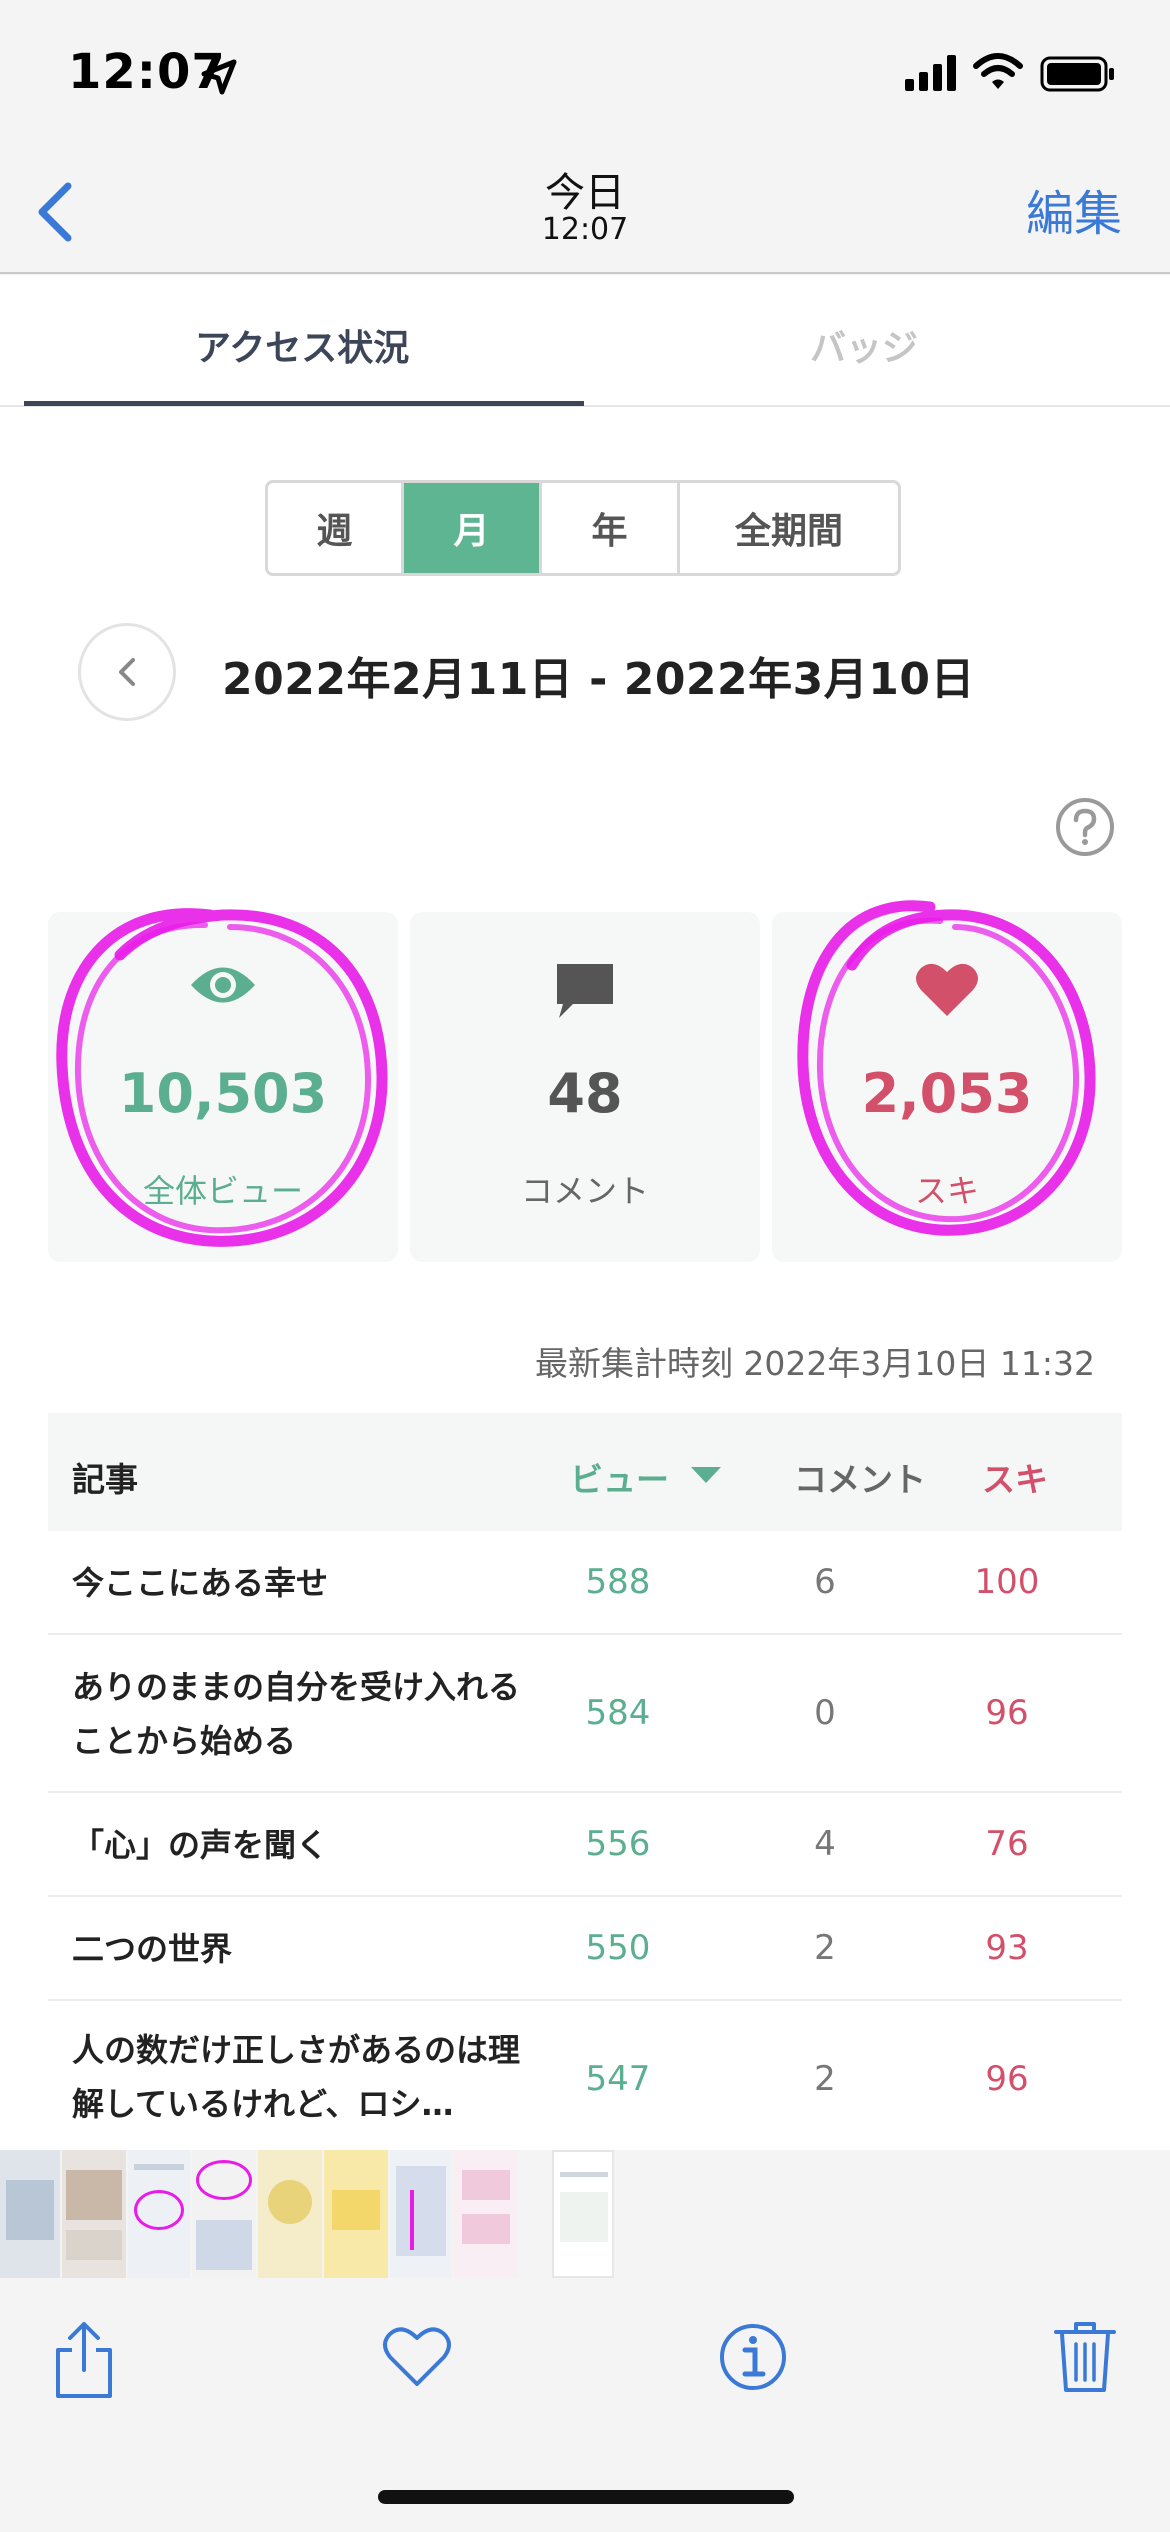  What do you see at coordinates (586, 2497) in the screenshot?
I see `home-indicator` at bounding box center [586, 2497].